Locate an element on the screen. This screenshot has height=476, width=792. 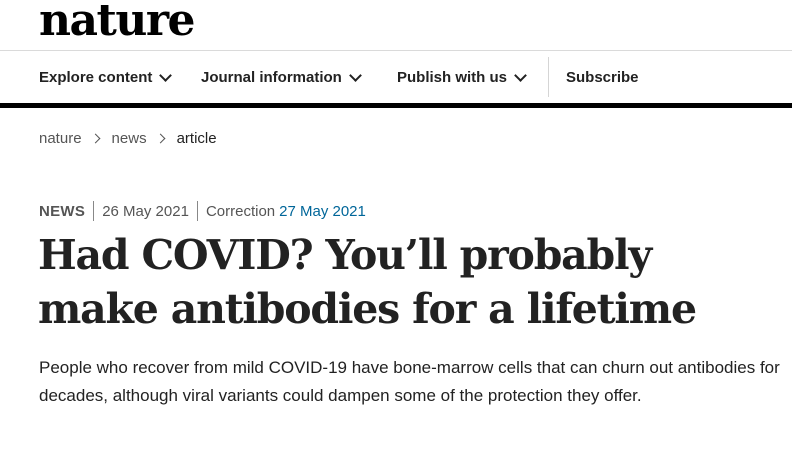
nav-explore-content: Explore content is located at coordinates (106, 77).